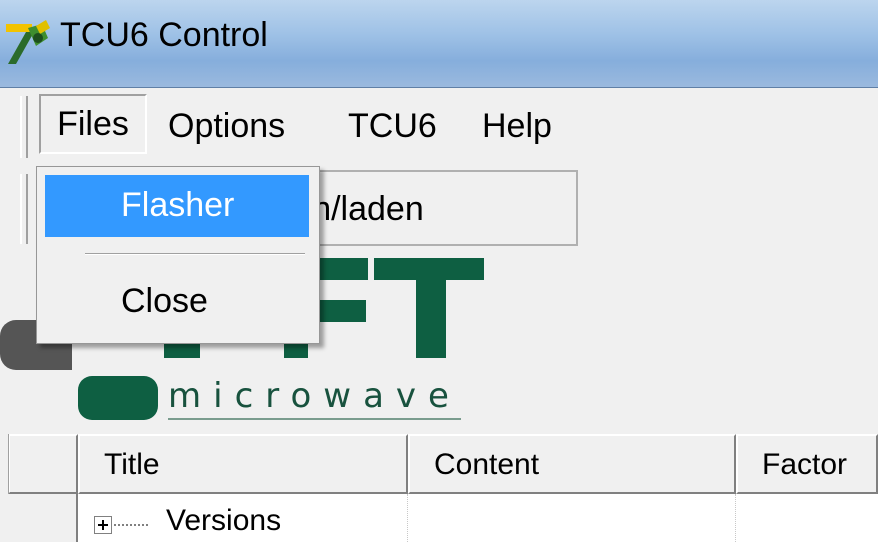 The height and width of the screenshot is (542, 878). I want to click on content-cell, so click(572, 518).